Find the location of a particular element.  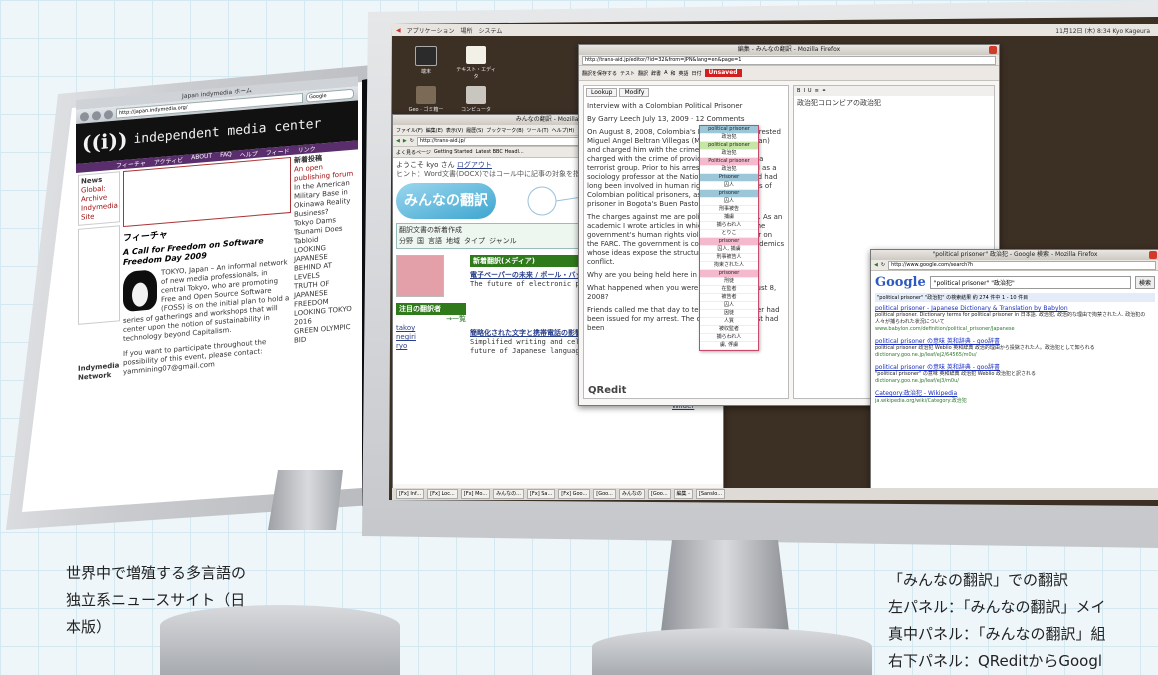

italic-icon: I is located at coordinates (803, 91).